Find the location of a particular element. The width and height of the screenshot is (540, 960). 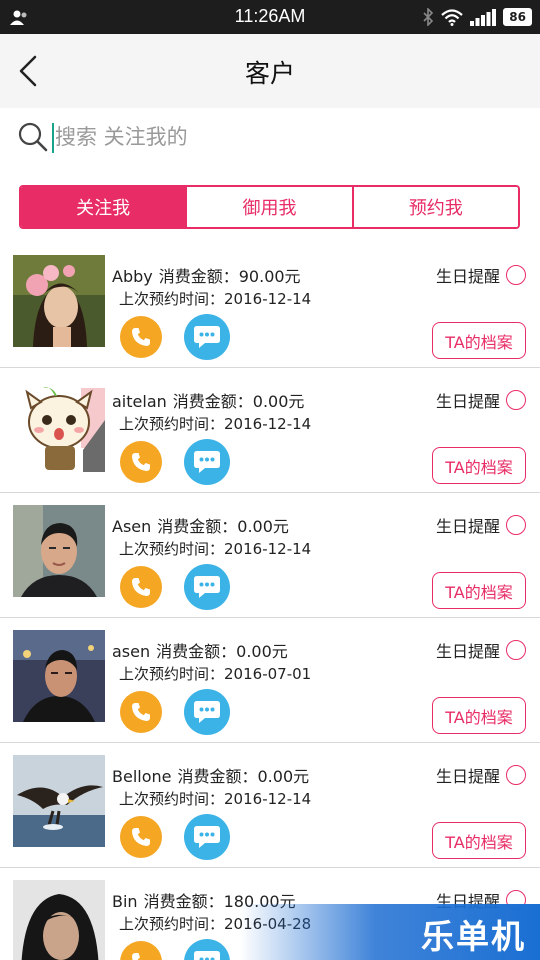

tab-bar: 关注我 御用我 预约我 is located at coordinates (269, 207).